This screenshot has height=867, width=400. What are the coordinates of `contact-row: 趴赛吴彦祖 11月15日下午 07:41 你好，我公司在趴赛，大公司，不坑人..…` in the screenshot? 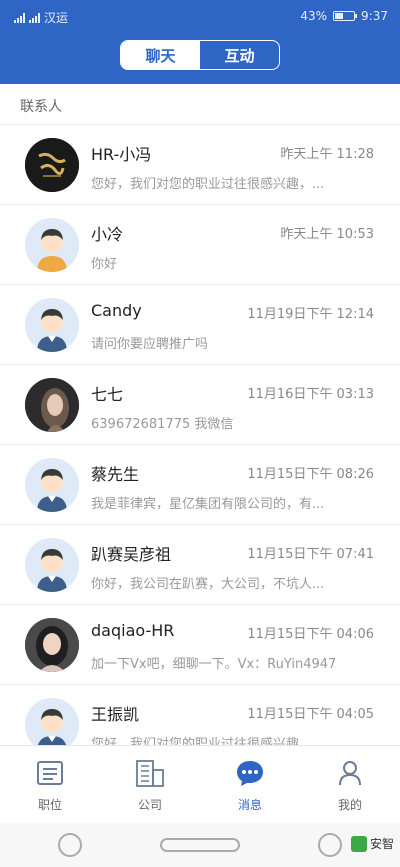 It's located at (200, 565).